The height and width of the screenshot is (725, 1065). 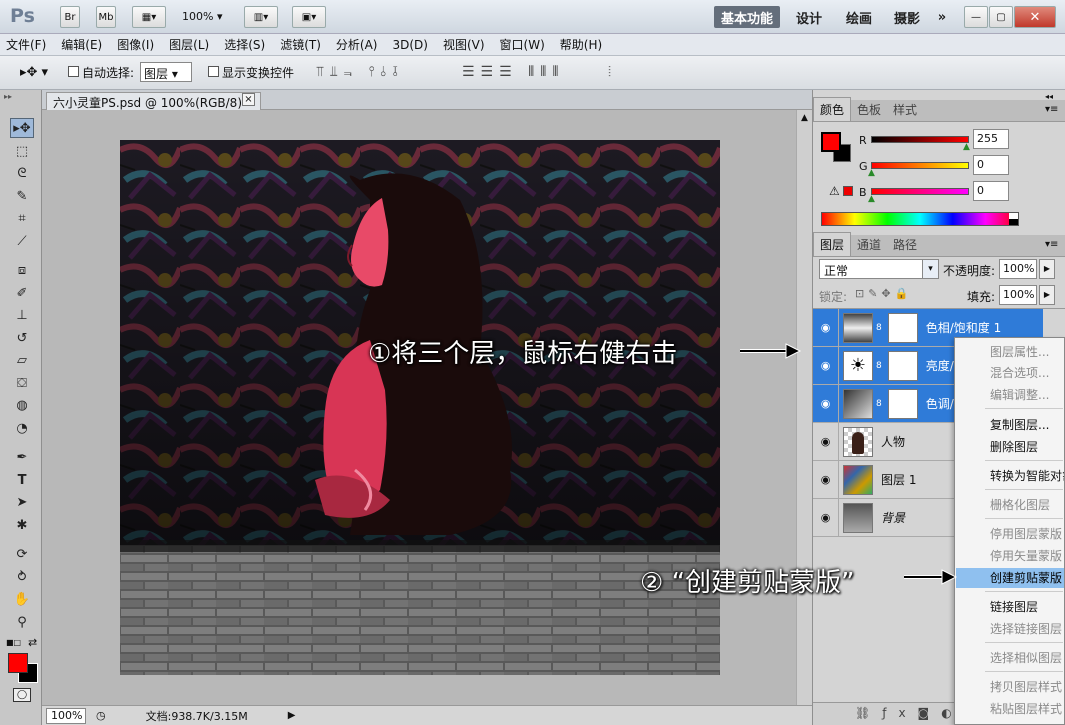 I want to click on menu-view: 视图(V), so click(x=464, y=44).